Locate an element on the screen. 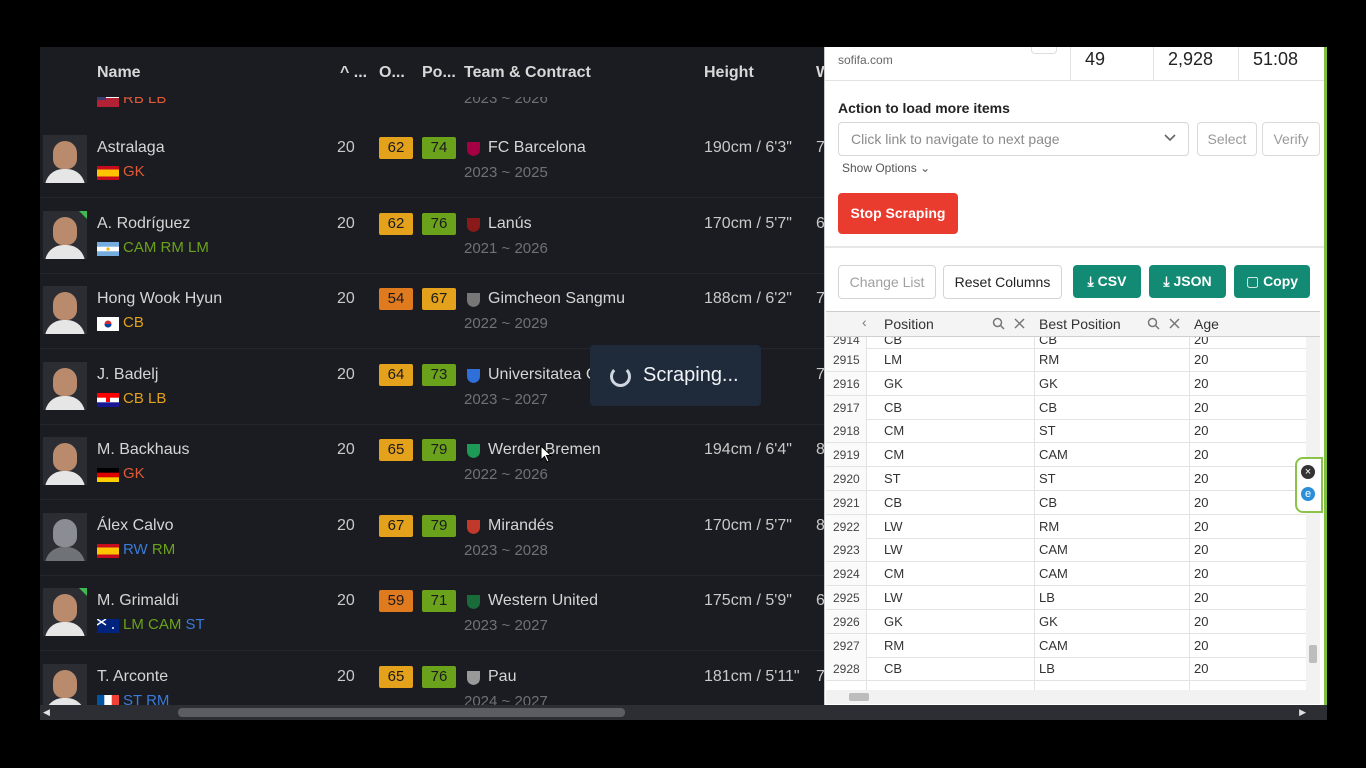 Image resolution: width=1366 pixels, height=768 pixels. grid-col-position: Position is located at coordinates (909, 324).